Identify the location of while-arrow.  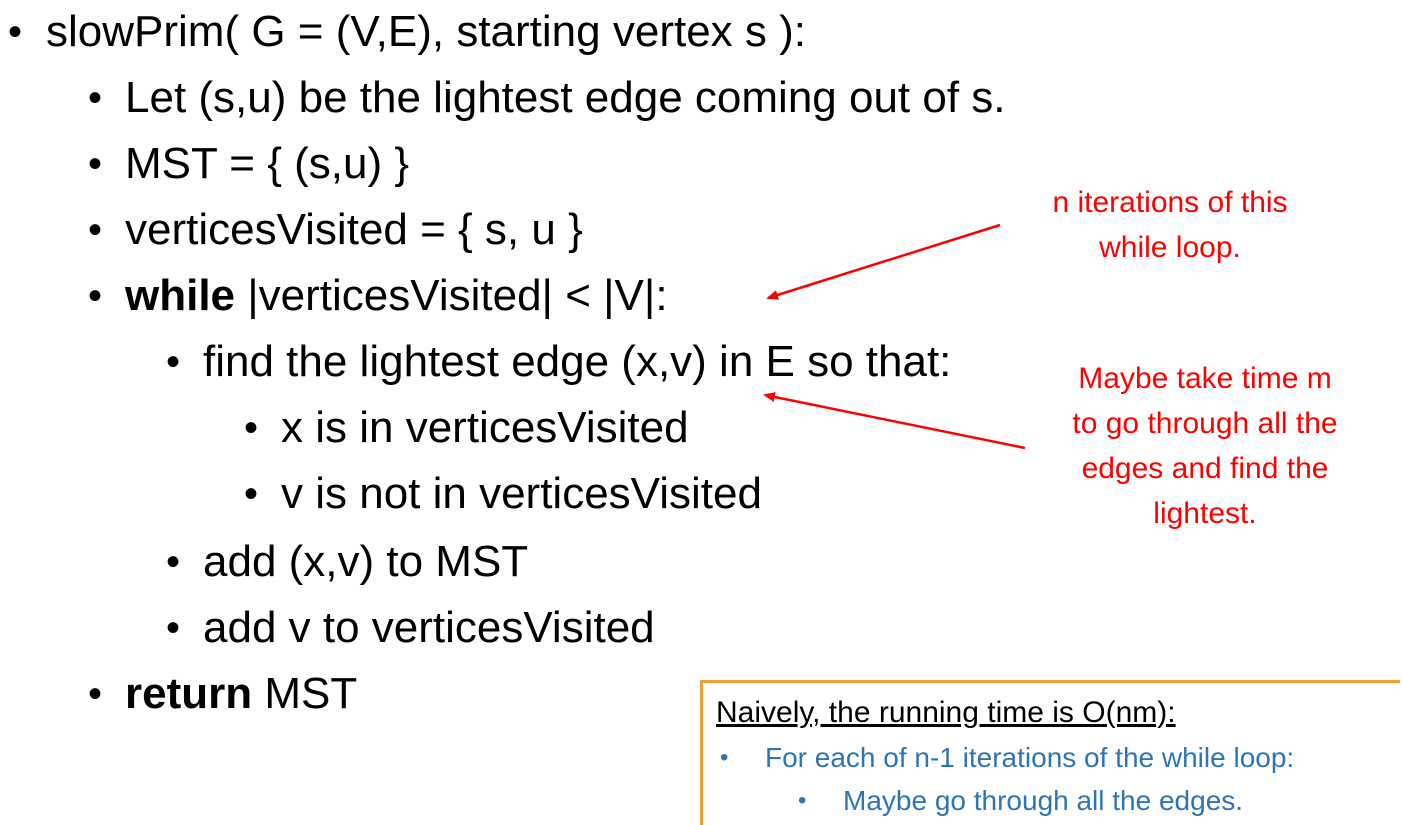
(883, 261).